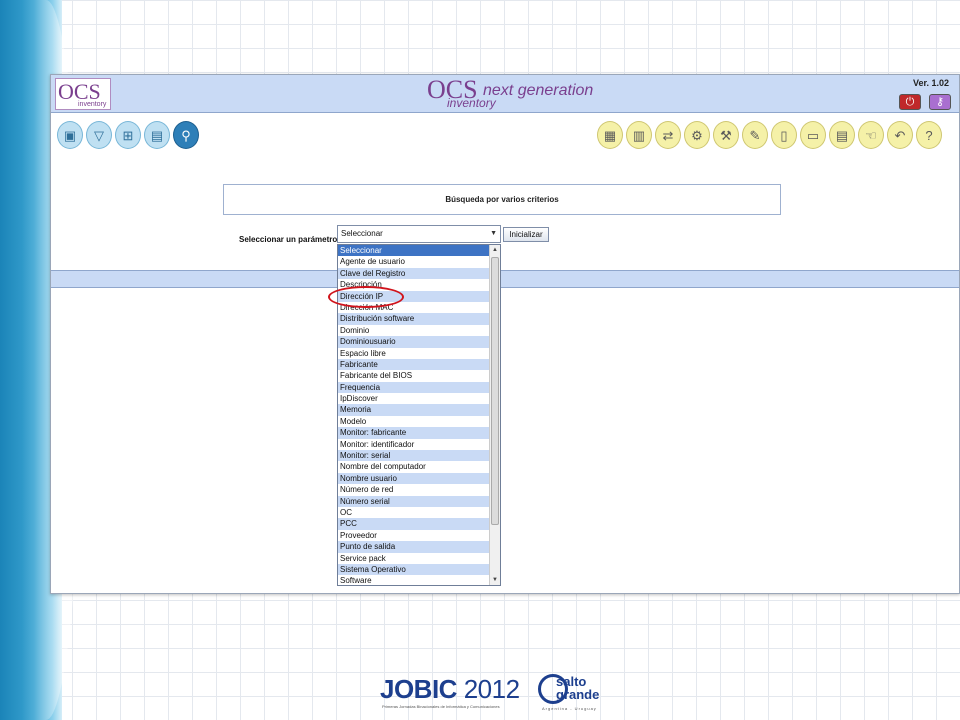 This screenshot has width=960, height=720. What do you see at coordinates (414, 353) in the screenshot?
I see `dropdown-option: Espacio libre` at bounding box center [414, 353].